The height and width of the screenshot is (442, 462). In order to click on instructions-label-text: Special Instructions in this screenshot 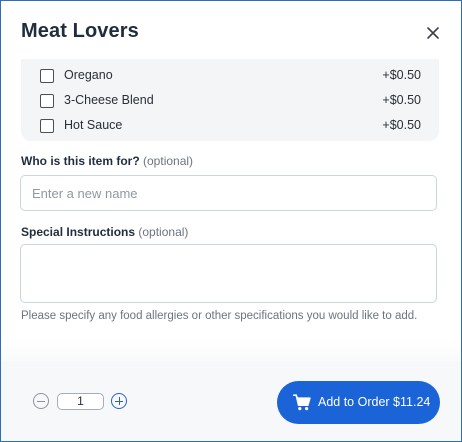, I will do `click(78, 232)`.